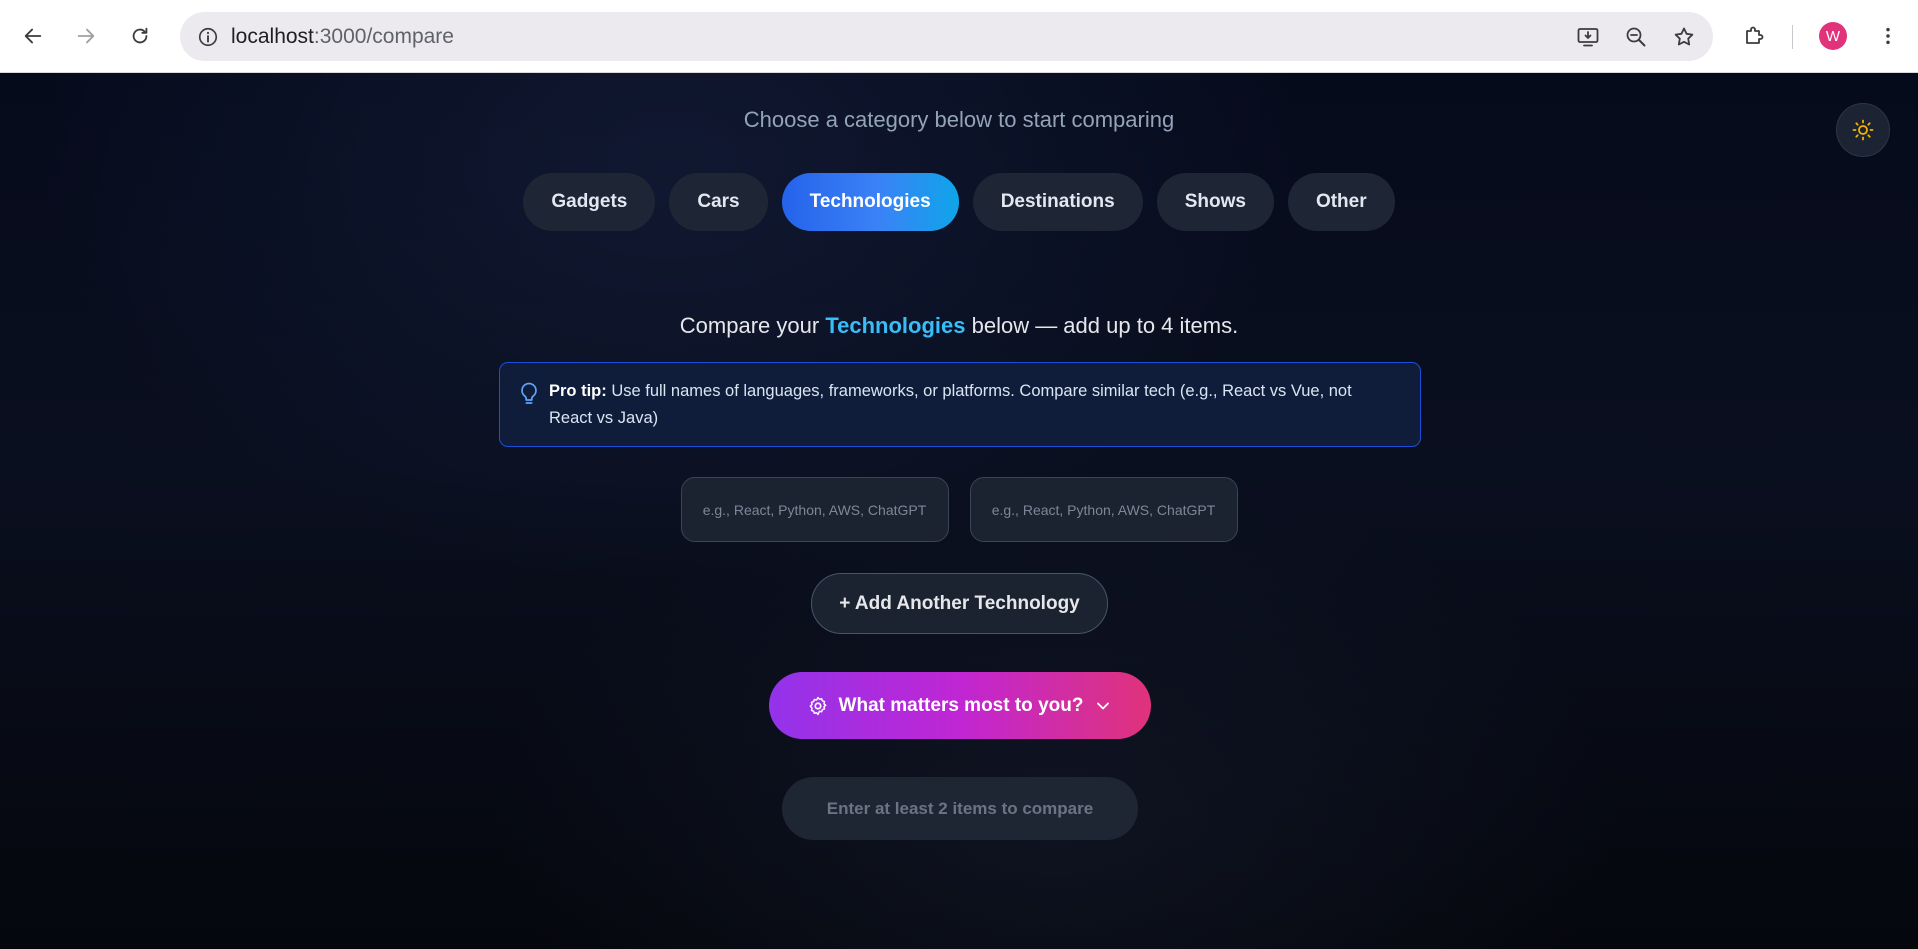 The image size is (1918, 949). Describe the element at coordinates (895, 325) in the screenshot. I see `selected-category: Technologies` at that location.